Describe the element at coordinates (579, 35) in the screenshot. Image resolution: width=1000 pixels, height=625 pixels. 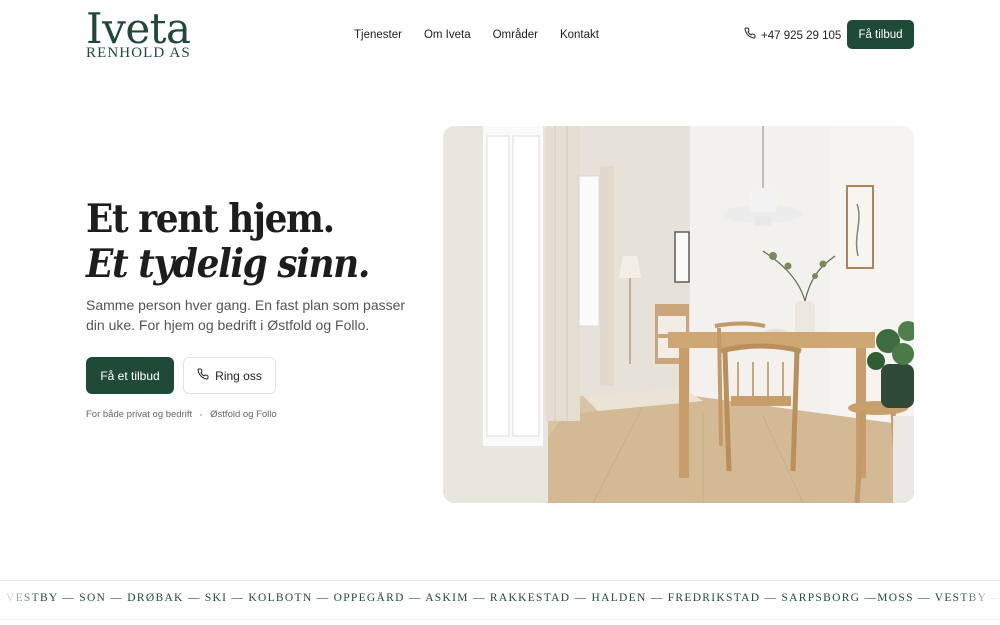
I see `nav-item-kontakt: Kontakt` at that location.